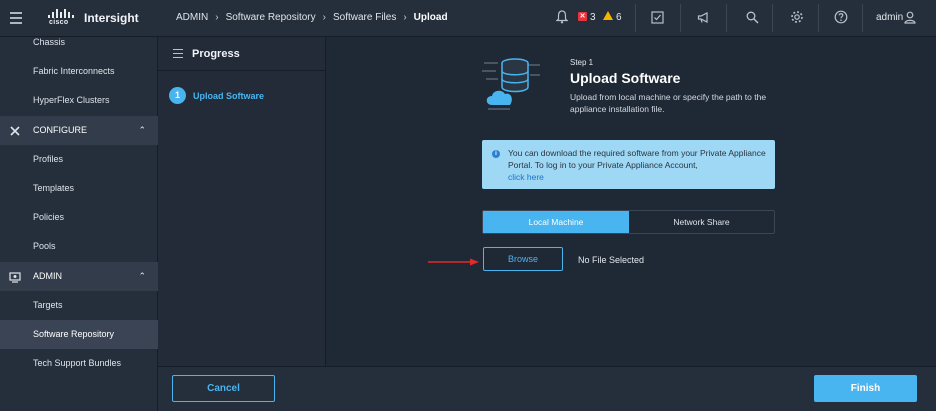  Describe the element at coordinates (48, 159) in the screenshot. I see `sidebar-item-label: Profiles` at that location.